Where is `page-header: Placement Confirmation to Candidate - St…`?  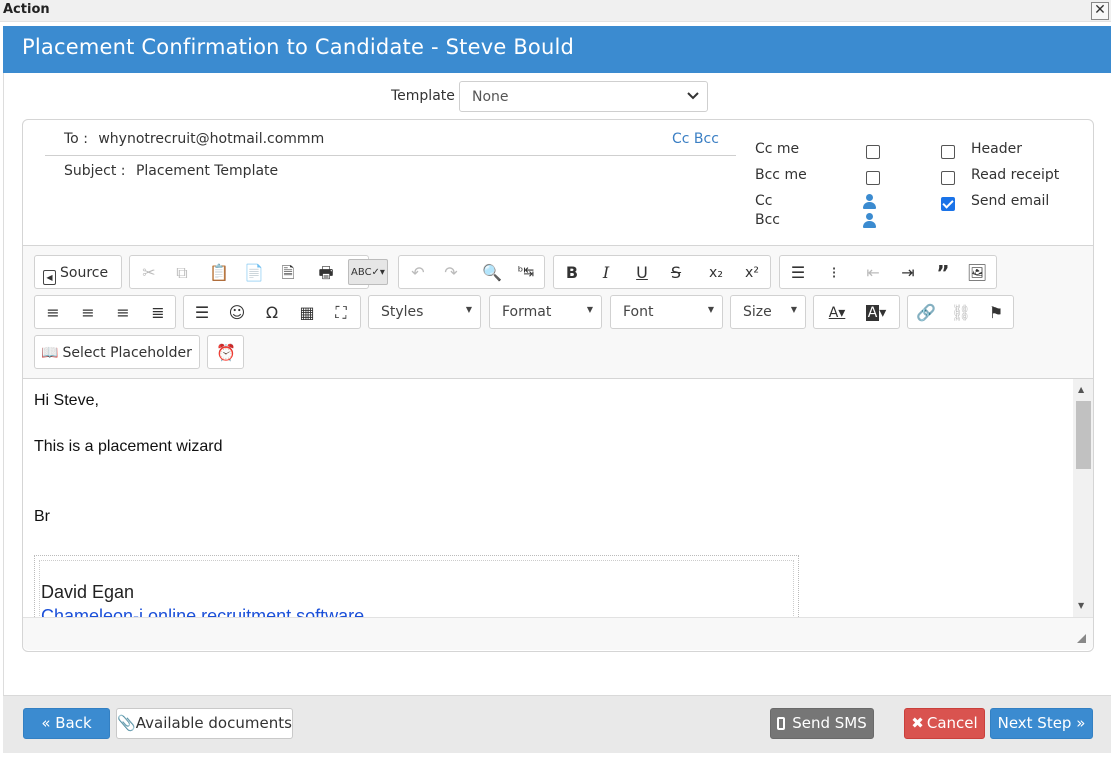
page-header: Placement Confirmation to Candidate - St… is located at coordinates (557, 49).